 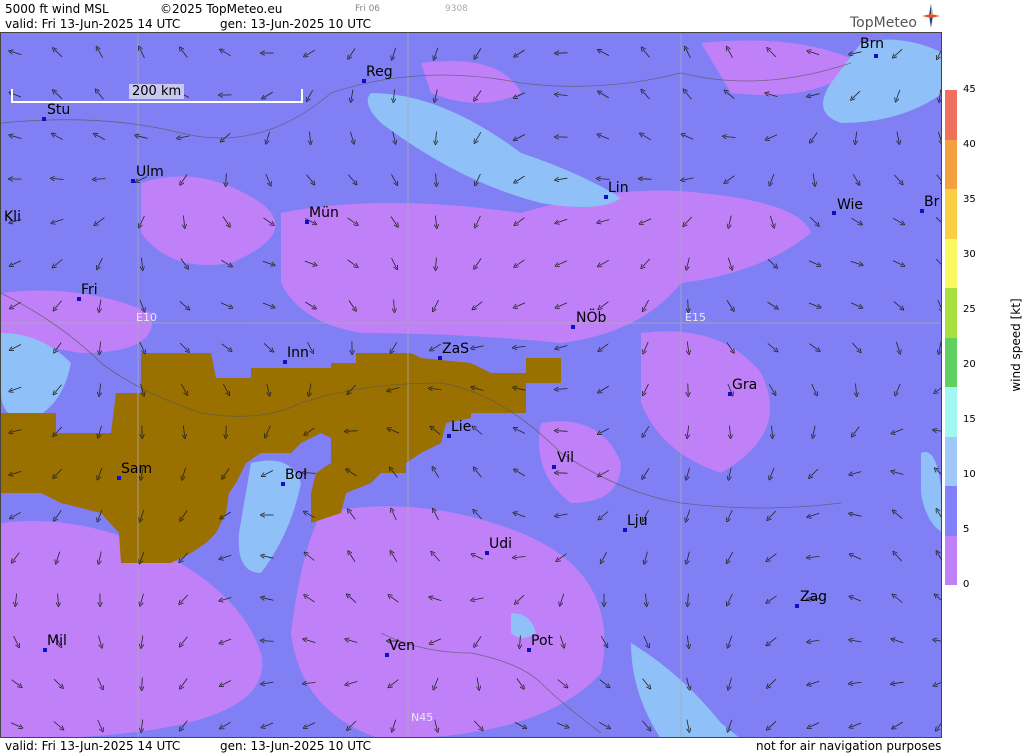 I want to click on city-label: Gra, so click(x=745, y=385).